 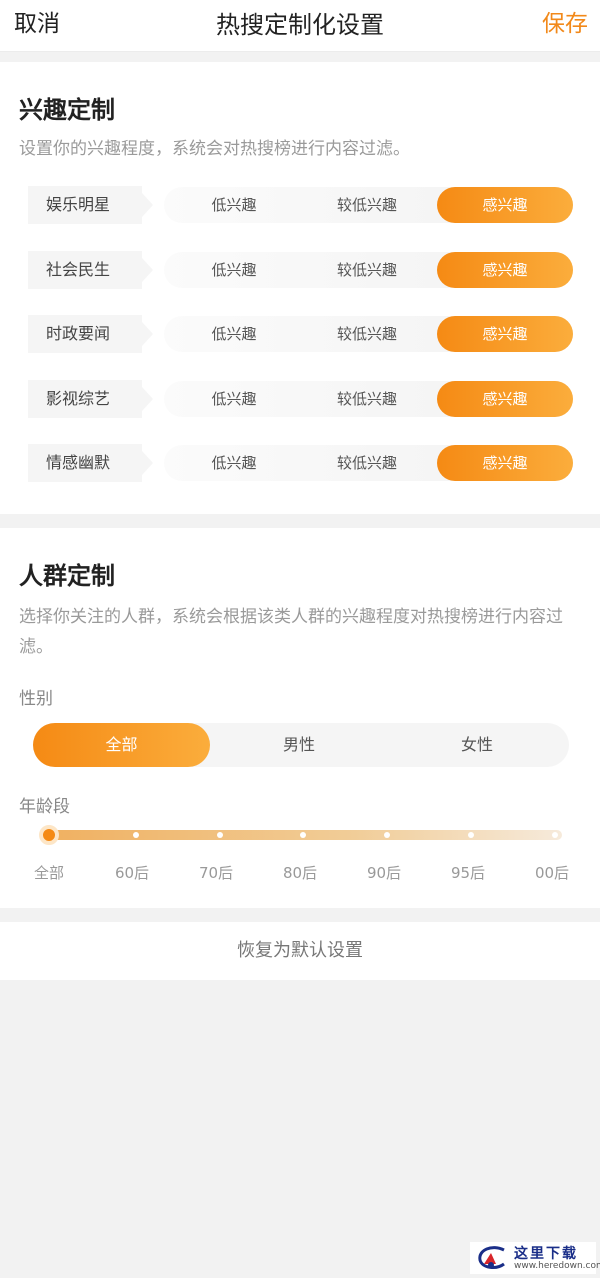 I want to click on age-option-all: 全部, so click(x=49, y=872).